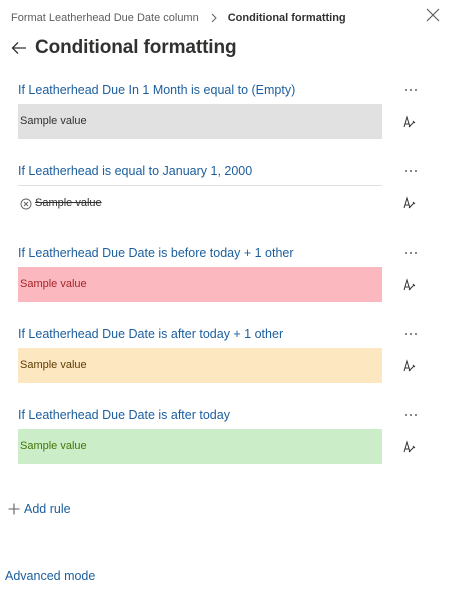 This screenshot has width=450, height=591. I want to click on sample-value-text: Sample value, so click(68, 203).